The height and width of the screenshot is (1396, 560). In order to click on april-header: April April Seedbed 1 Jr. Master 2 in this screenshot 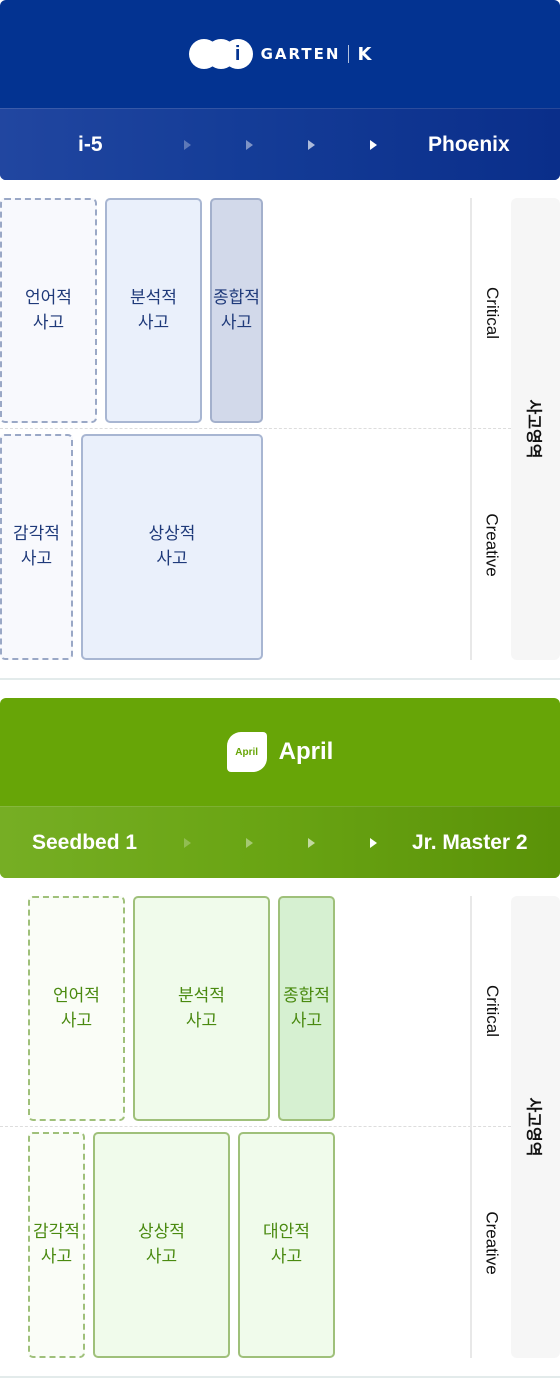, I will do `click(280, 788)`.